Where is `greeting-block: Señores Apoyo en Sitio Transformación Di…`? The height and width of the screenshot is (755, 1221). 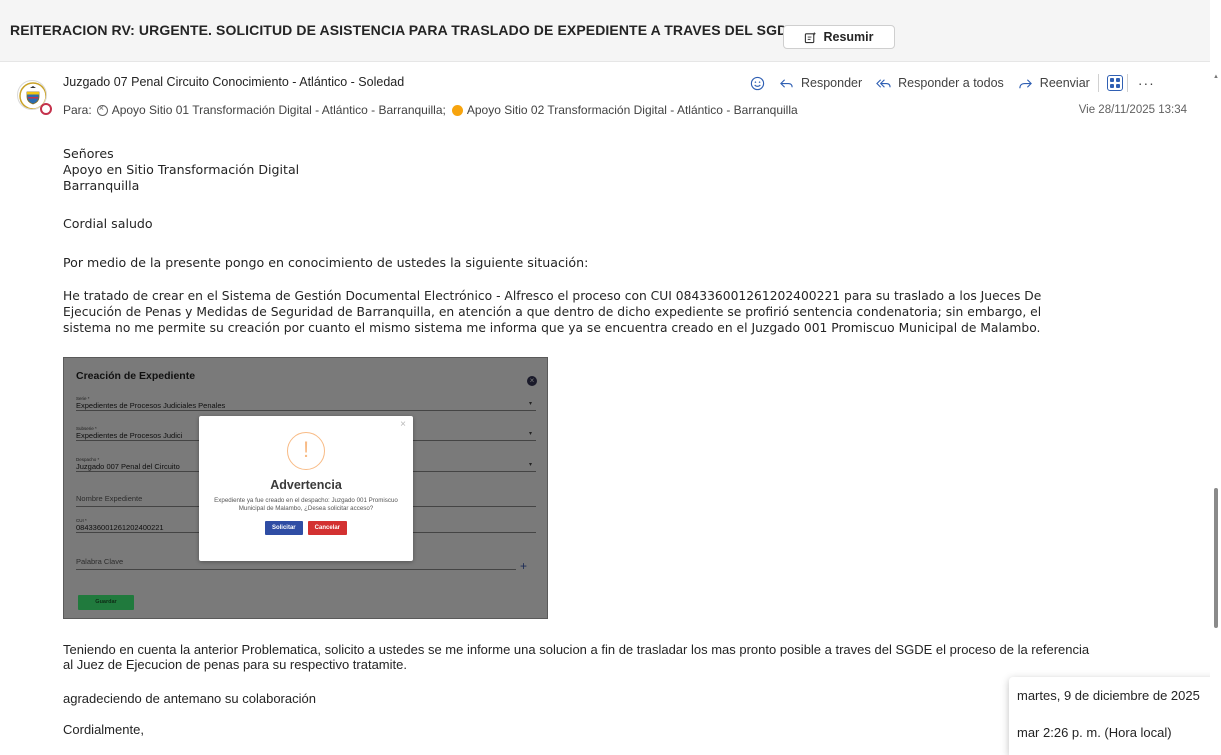 greeting-block: Señores Apoyo en Sitio Transformación Di… is located at coordinates (181, 170).